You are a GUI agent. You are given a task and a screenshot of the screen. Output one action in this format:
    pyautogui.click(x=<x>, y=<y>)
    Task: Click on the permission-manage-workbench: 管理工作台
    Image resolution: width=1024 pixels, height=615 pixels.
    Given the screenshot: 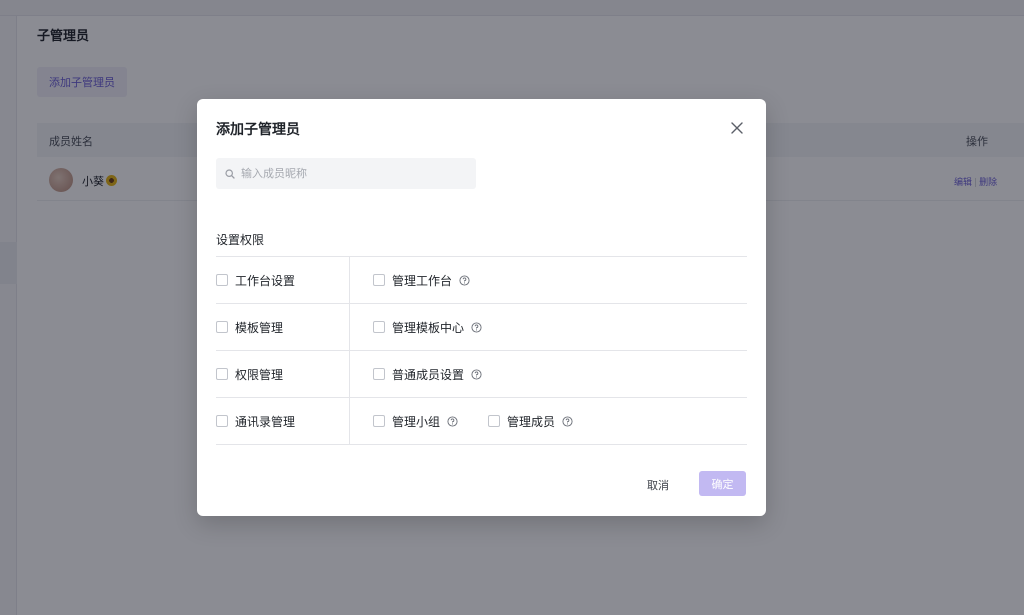 What is the action you would take?
    pyautogui.click(x=421, y=280)
    